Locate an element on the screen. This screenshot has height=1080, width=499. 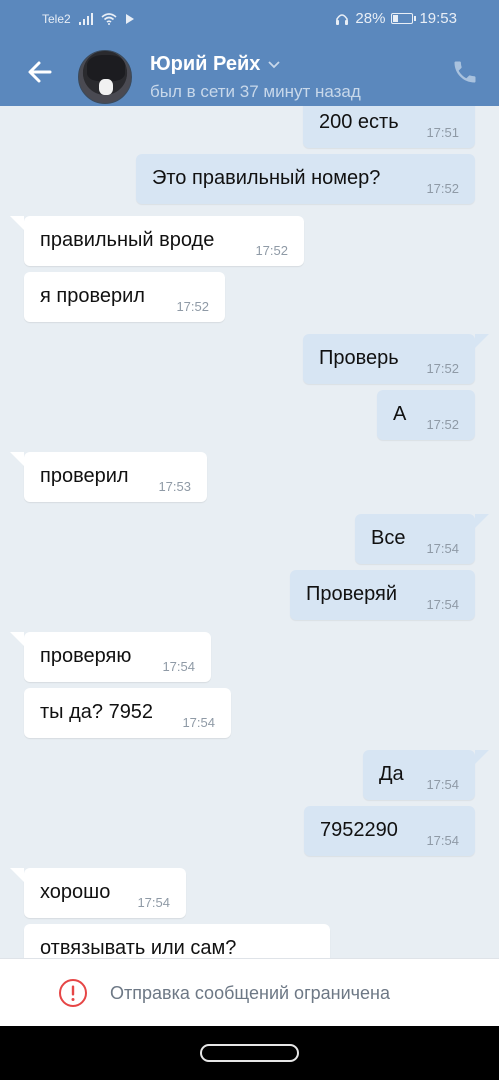
outgoing-message: Это правильный номер? 17:52 is located at coordinates (305, 179).